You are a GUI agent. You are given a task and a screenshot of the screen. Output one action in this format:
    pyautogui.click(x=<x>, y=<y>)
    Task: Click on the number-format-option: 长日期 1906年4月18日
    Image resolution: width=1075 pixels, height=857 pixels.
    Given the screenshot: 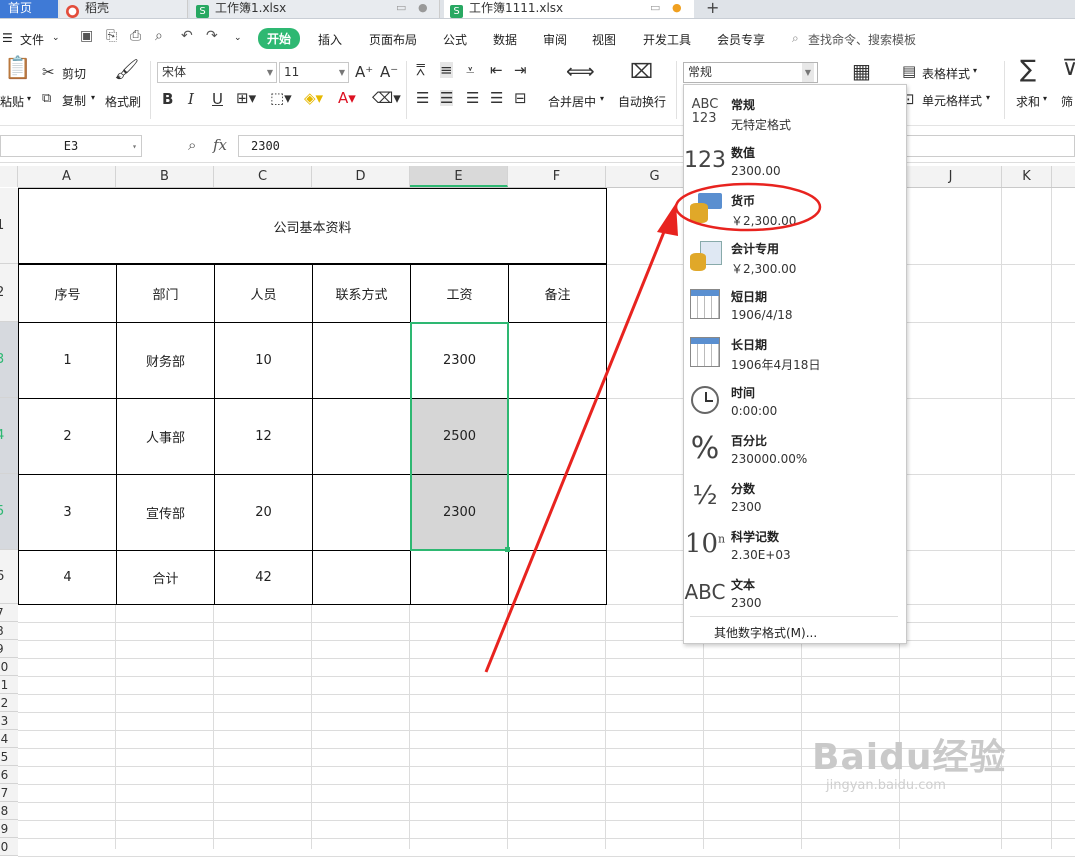 What is the action you would take?
    pyautogui.click(x=794, y=352)
    